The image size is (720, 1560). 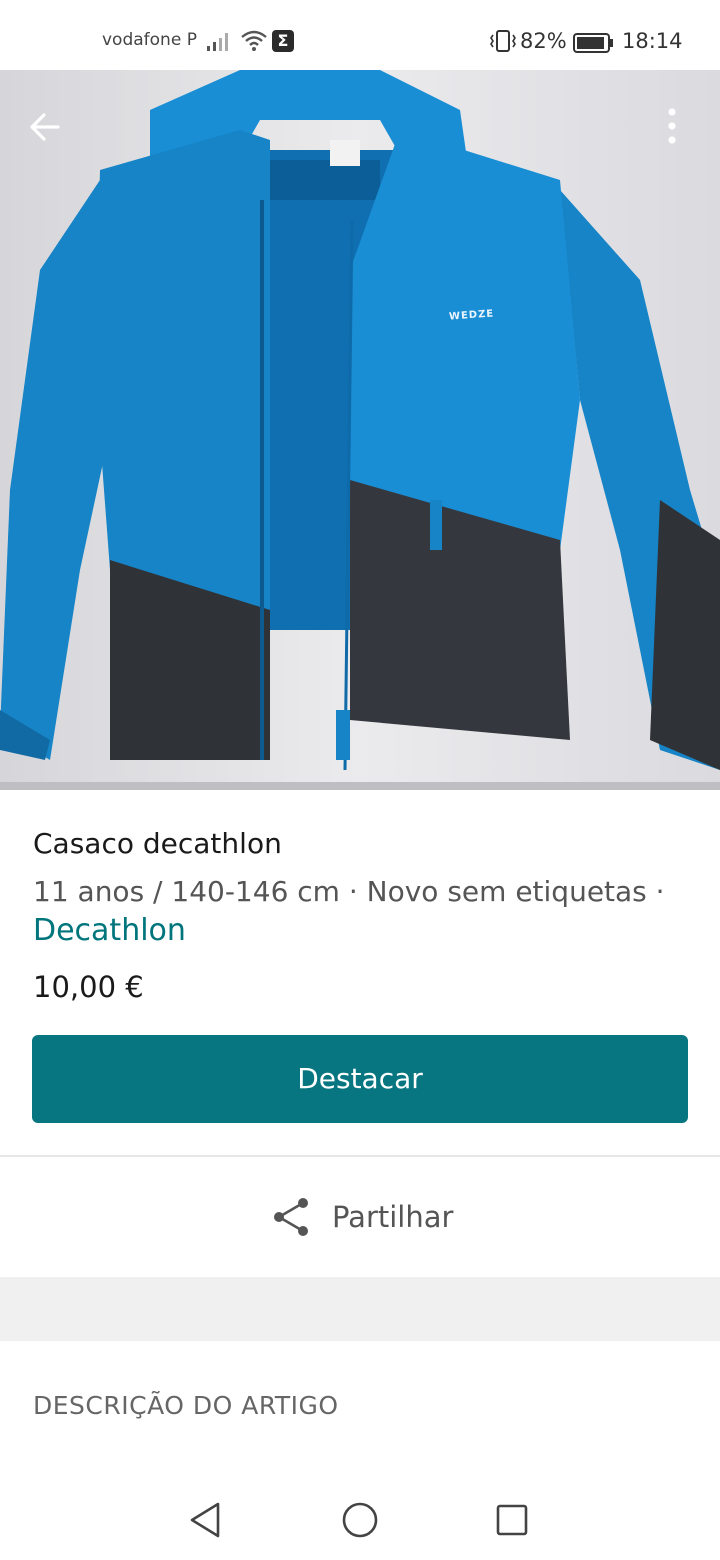 What do you see at coordinates (283, 41) in the screenshot?
I see `sigma-icon: Σ` at bounding box center [283, 41].